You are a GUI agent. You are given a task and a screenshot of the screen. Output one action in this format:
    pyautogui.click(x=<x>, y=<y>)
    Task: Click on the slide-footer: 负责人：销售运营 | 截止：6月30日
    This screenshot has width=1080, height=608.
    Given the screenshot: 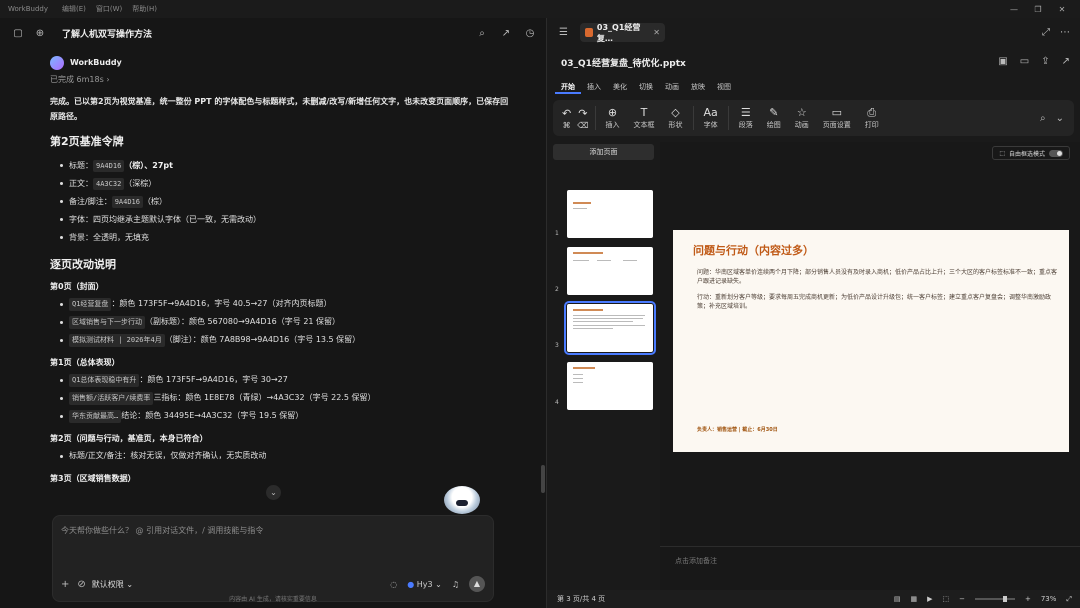 What is the action you would take?
    pyautogui.click(x=737, y=429)
    